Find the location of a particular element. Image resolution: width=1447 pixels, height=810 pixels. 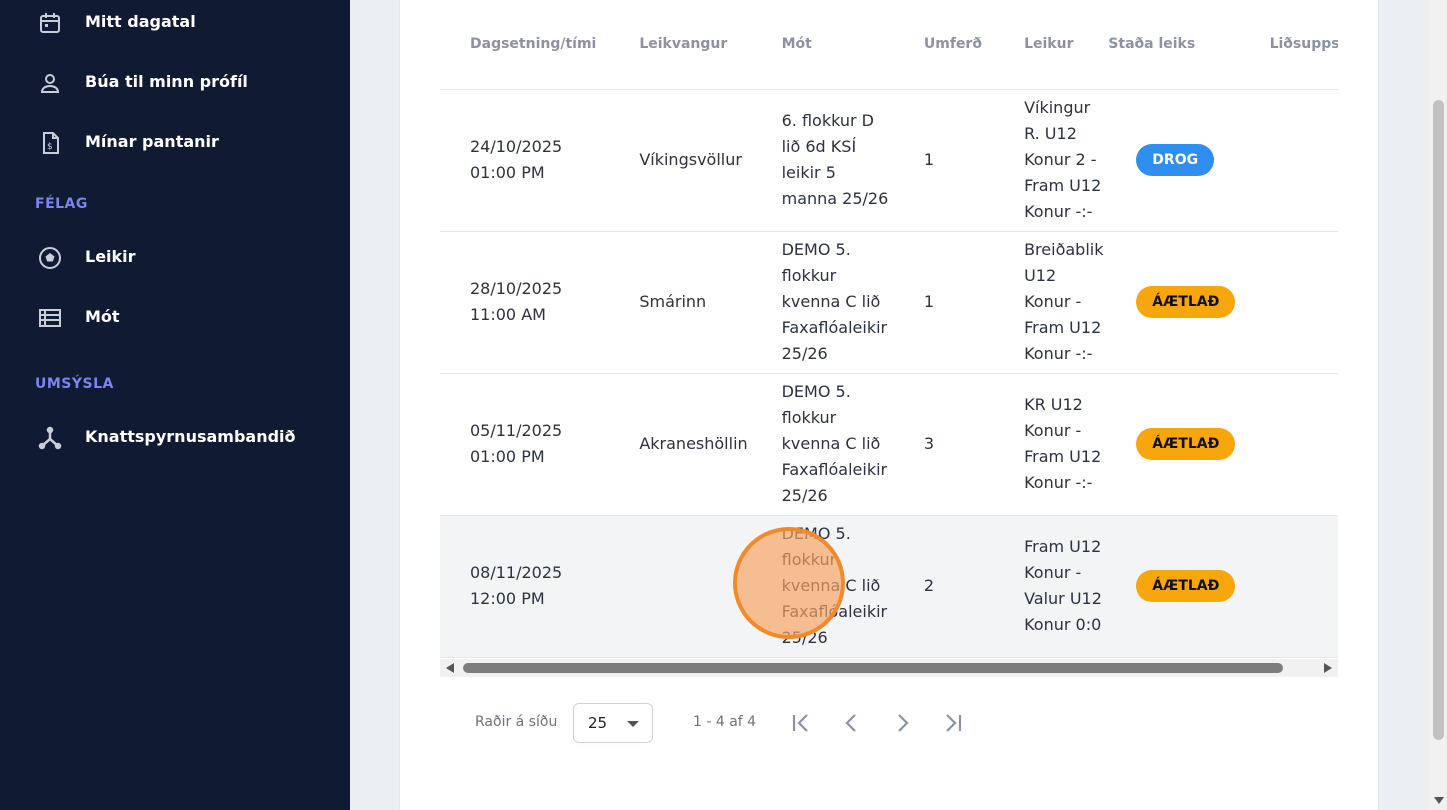

column-header-round: Umferð is located at coordinates (944, 45).